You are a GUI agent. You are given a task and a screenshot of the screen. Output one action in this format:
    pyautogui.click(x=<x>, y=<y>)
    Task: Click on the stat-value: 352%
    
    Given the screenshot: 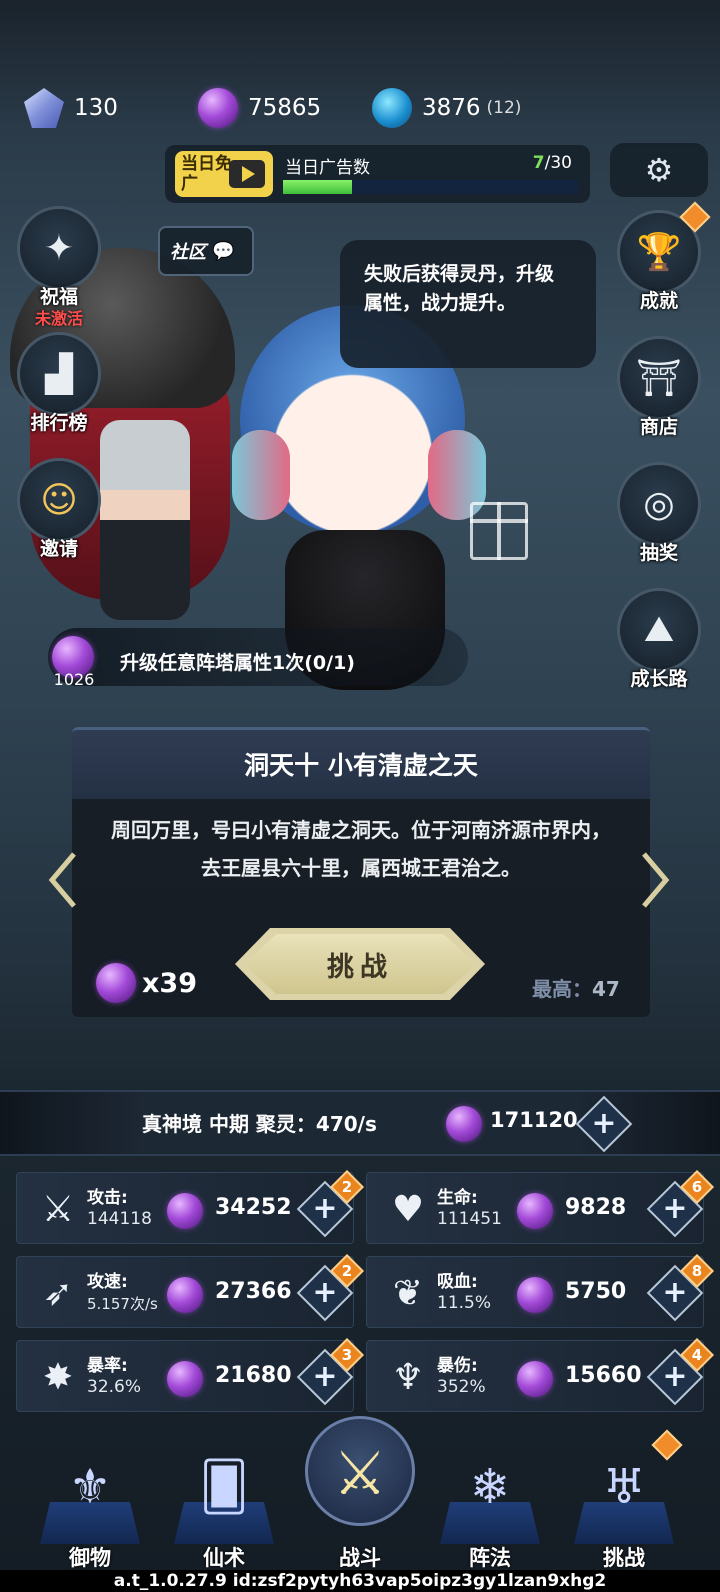 What is the action you would take?
    pyautogui.click(x=461, y=1387)
    